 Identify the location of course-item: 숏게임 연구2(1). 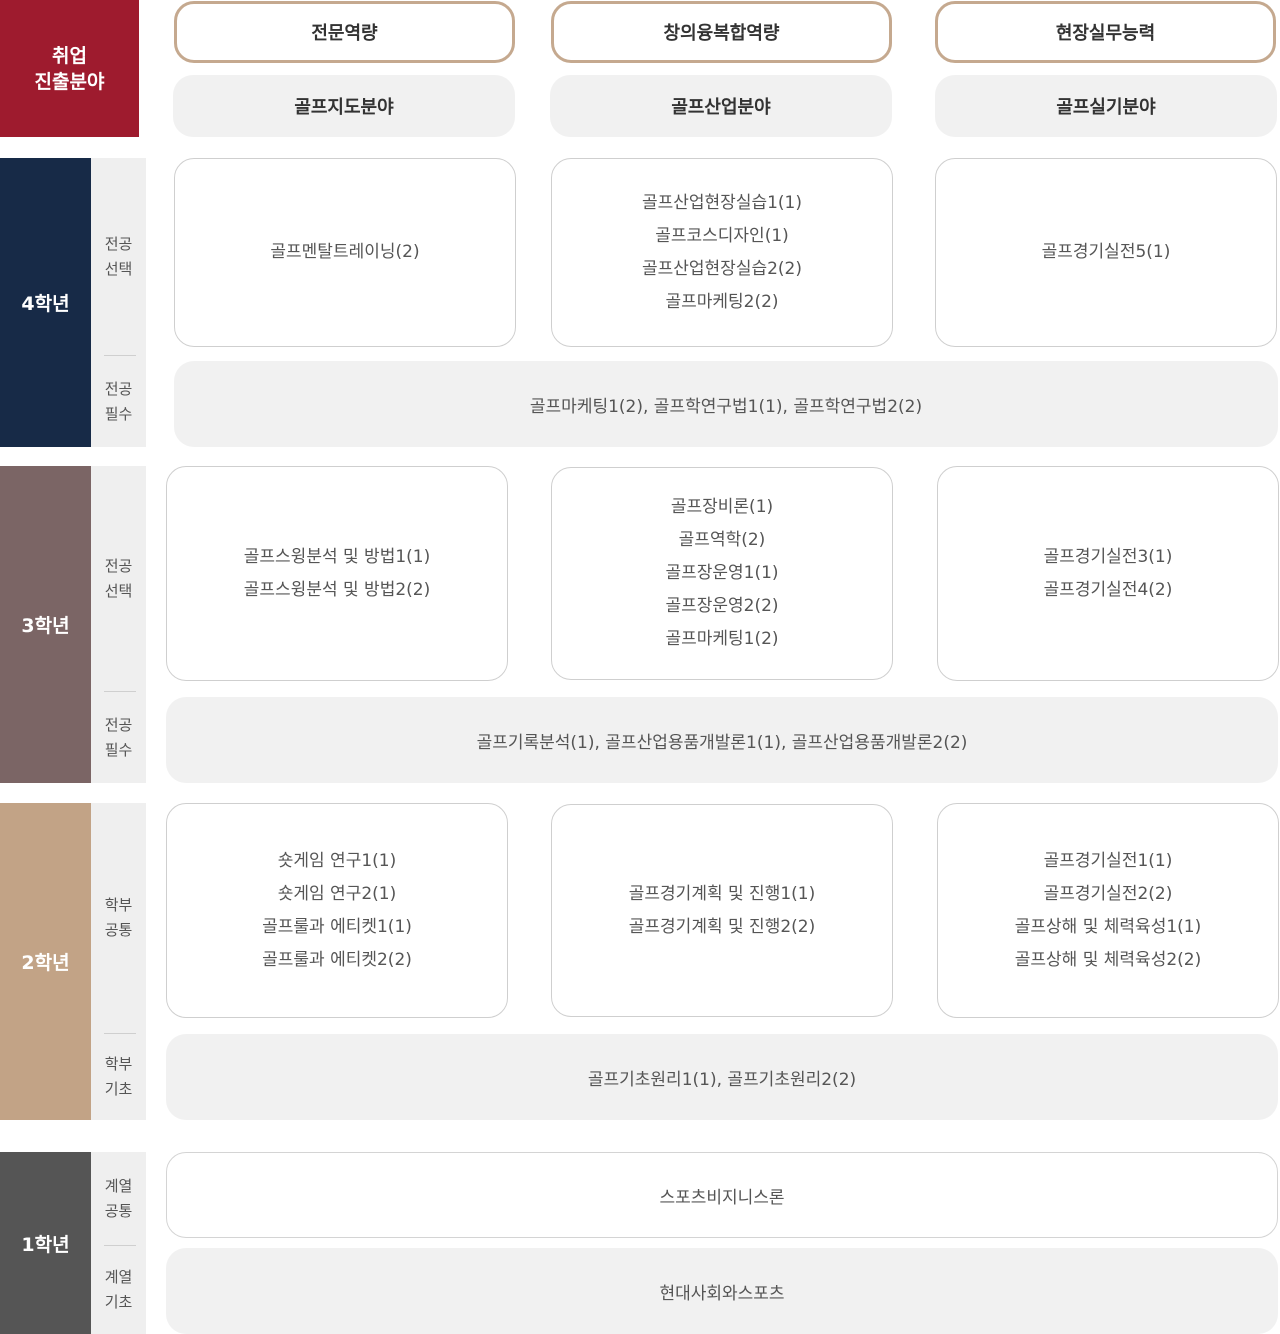
(337, 893).